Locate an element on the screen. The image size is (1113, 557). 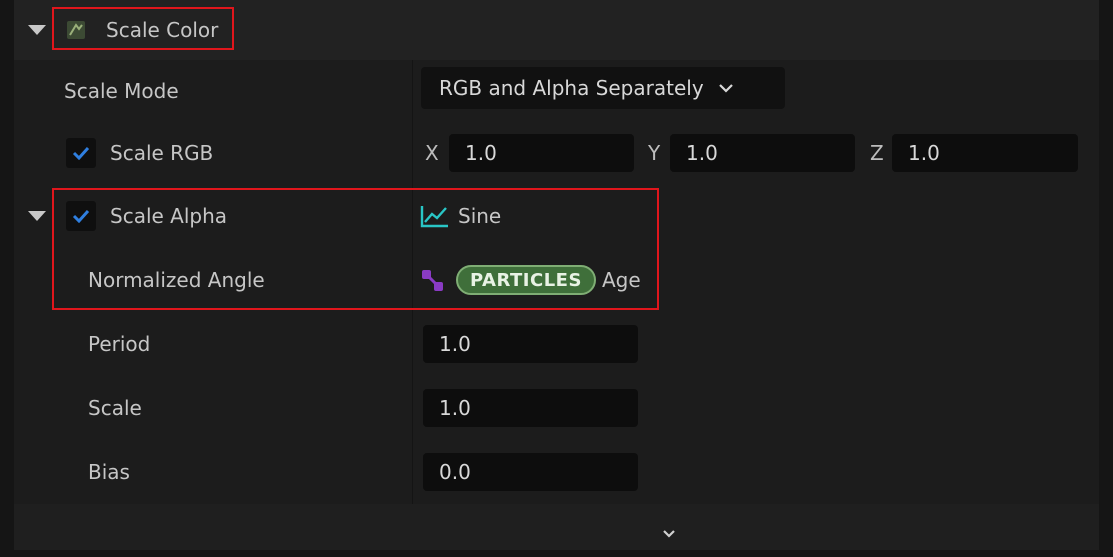
row-footer is located at coordinates (556, 527).